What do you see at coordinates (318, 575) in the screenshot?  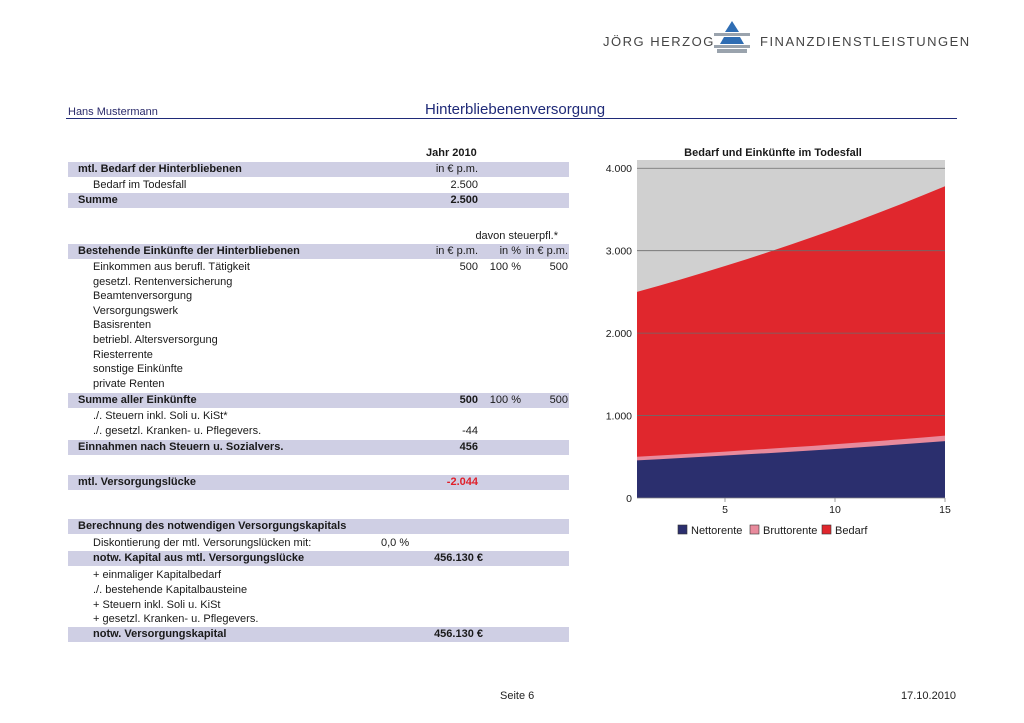 I see `kapital-item-row: + einmaliger Kapitalbedarf` at bounding box center [318, 575].